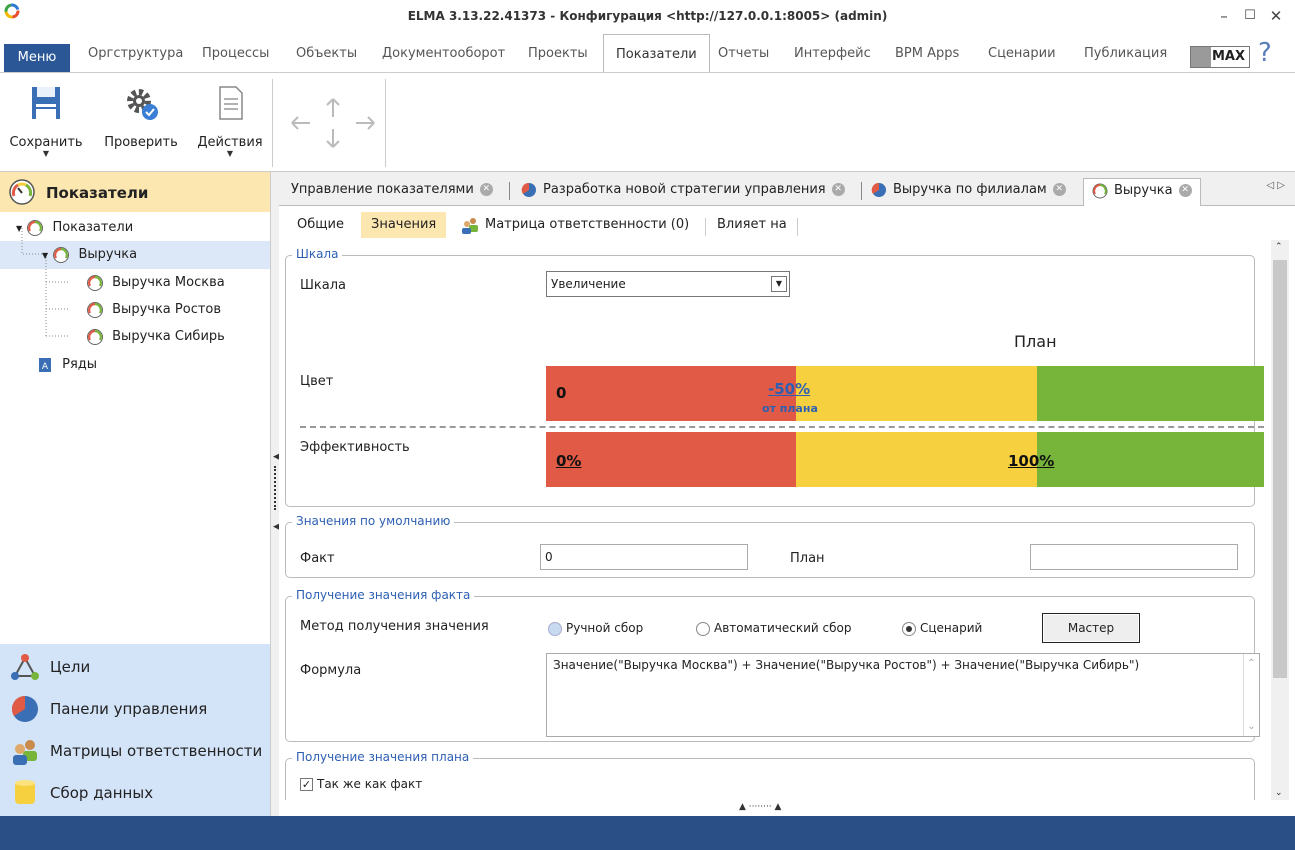 The image size is (1295, 850). I want to click on color-segment-yellow, so click(916, 393).